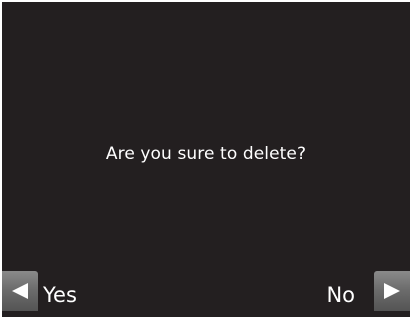  I want to click on confirmation-message: Are you sure to delete?, so click(206, 154).